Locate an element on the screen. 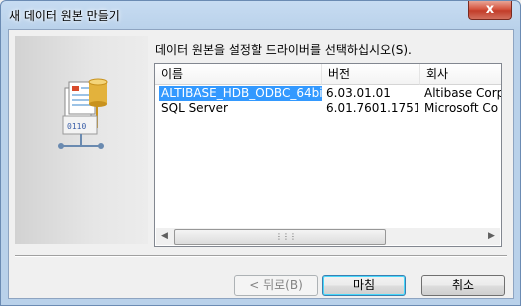  cancel-button: 취소 is located at coordinates (463, 285).